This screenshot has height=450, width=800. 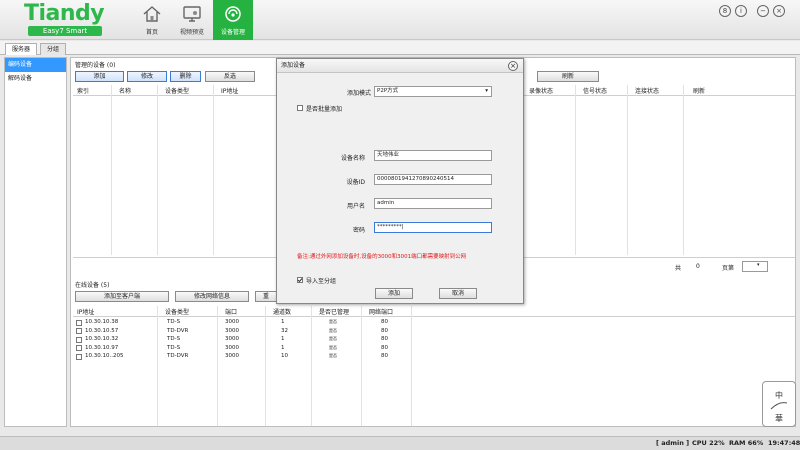 What do you see at coordinates (284, 330) in the screenshot?
I see `online-cell-channels: 32` at bounding box center [284, 330].